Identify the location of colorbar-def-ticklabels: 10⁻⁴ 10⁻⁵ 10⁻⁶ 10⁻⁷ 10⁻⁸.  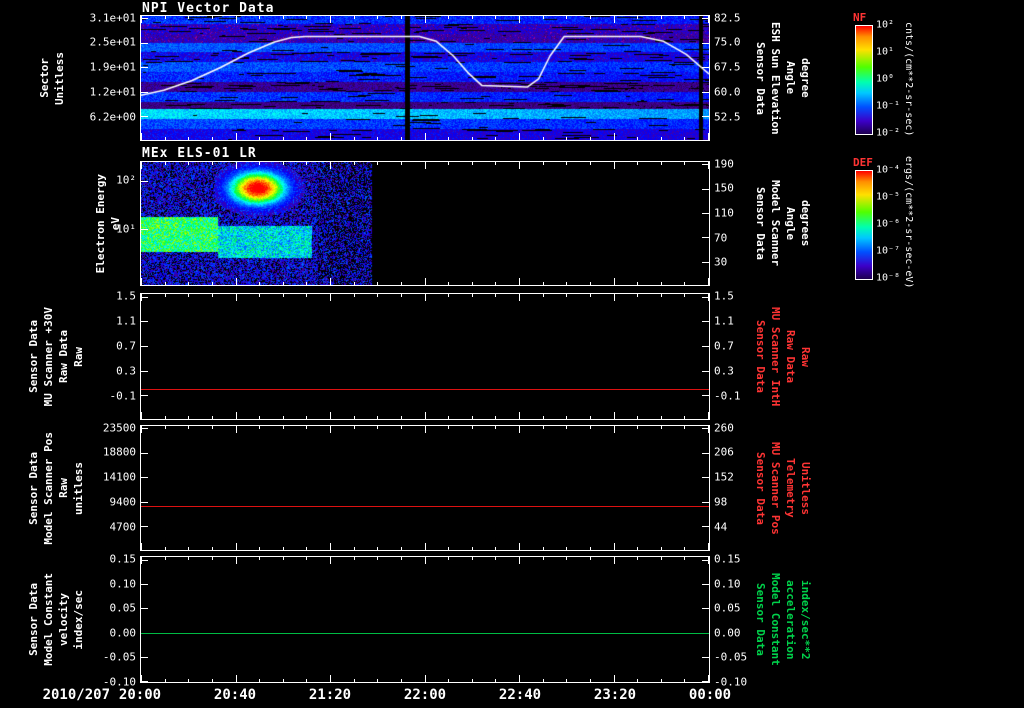
(889, 224).